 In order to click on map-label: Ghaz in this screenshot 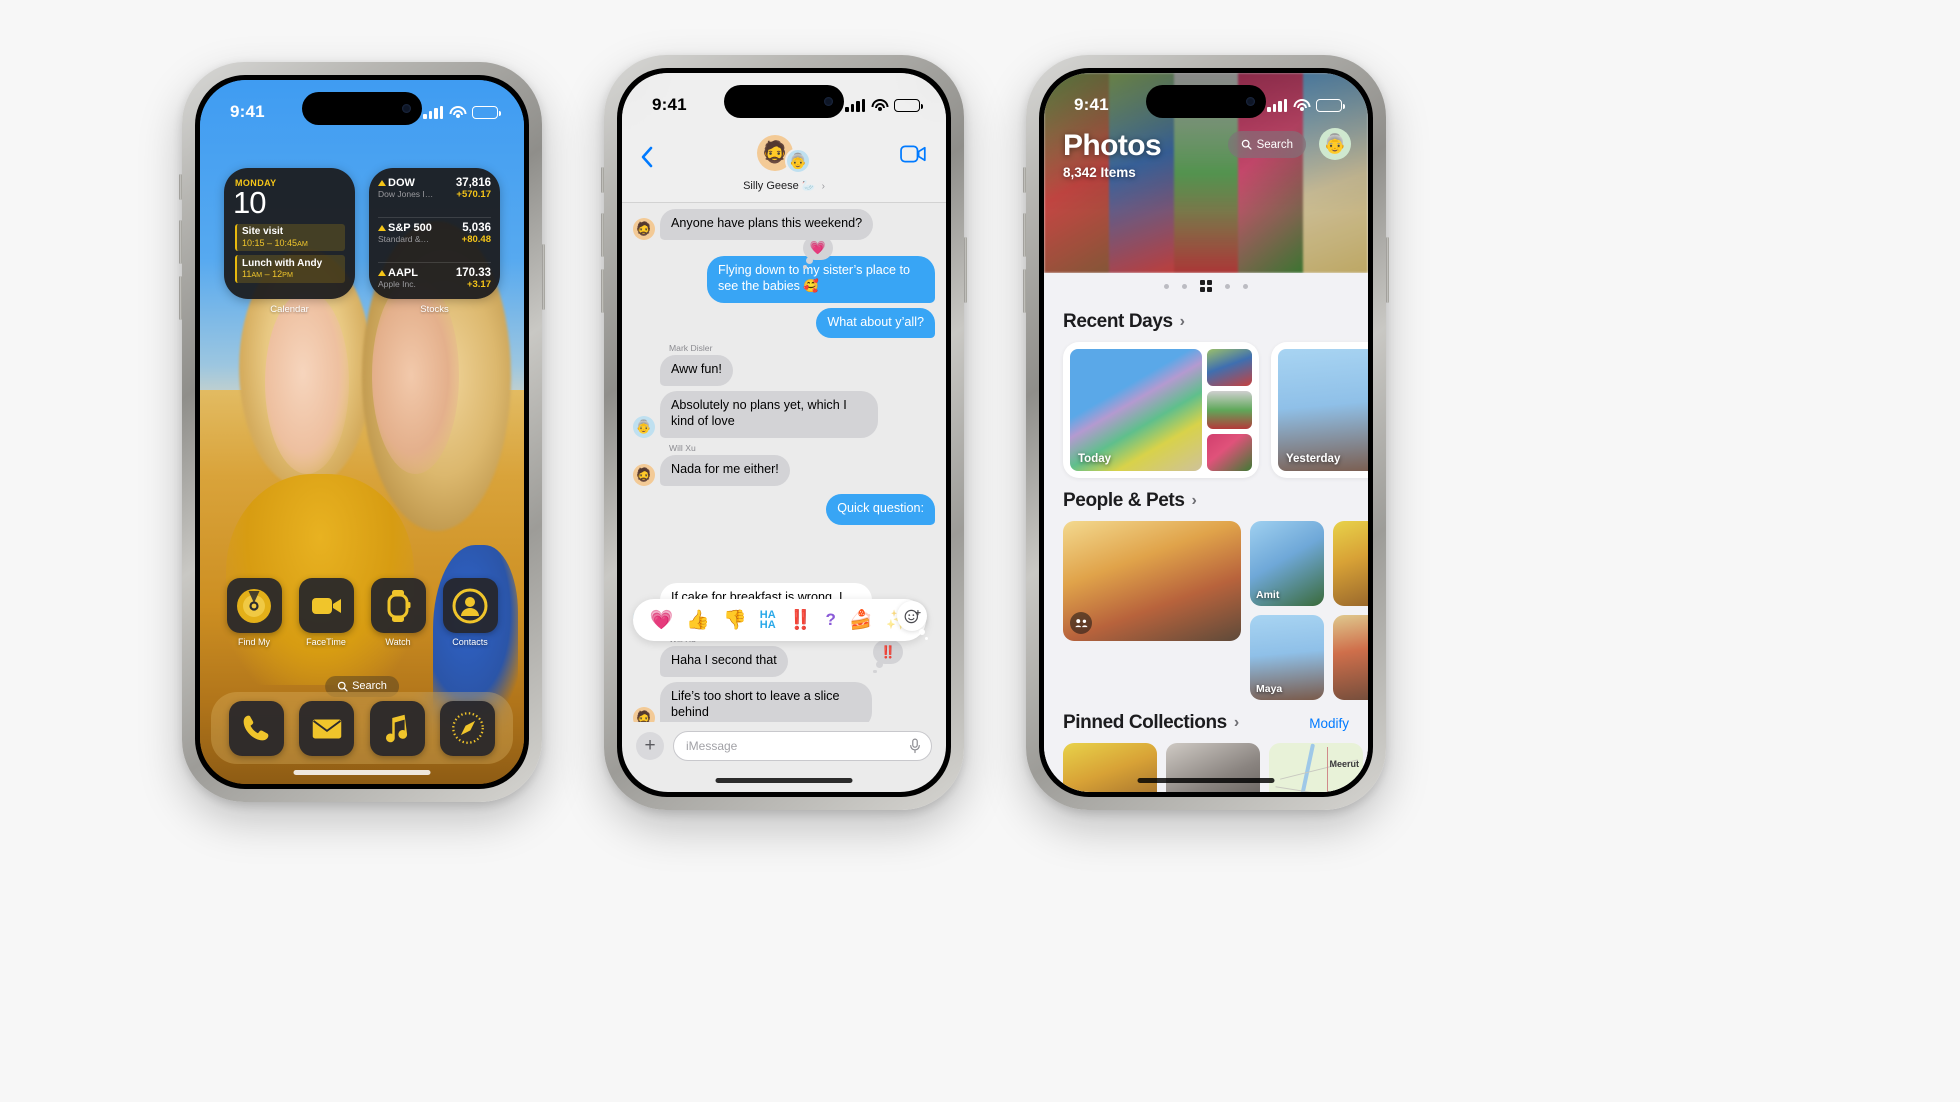, I will do `click(1349, 789)`.